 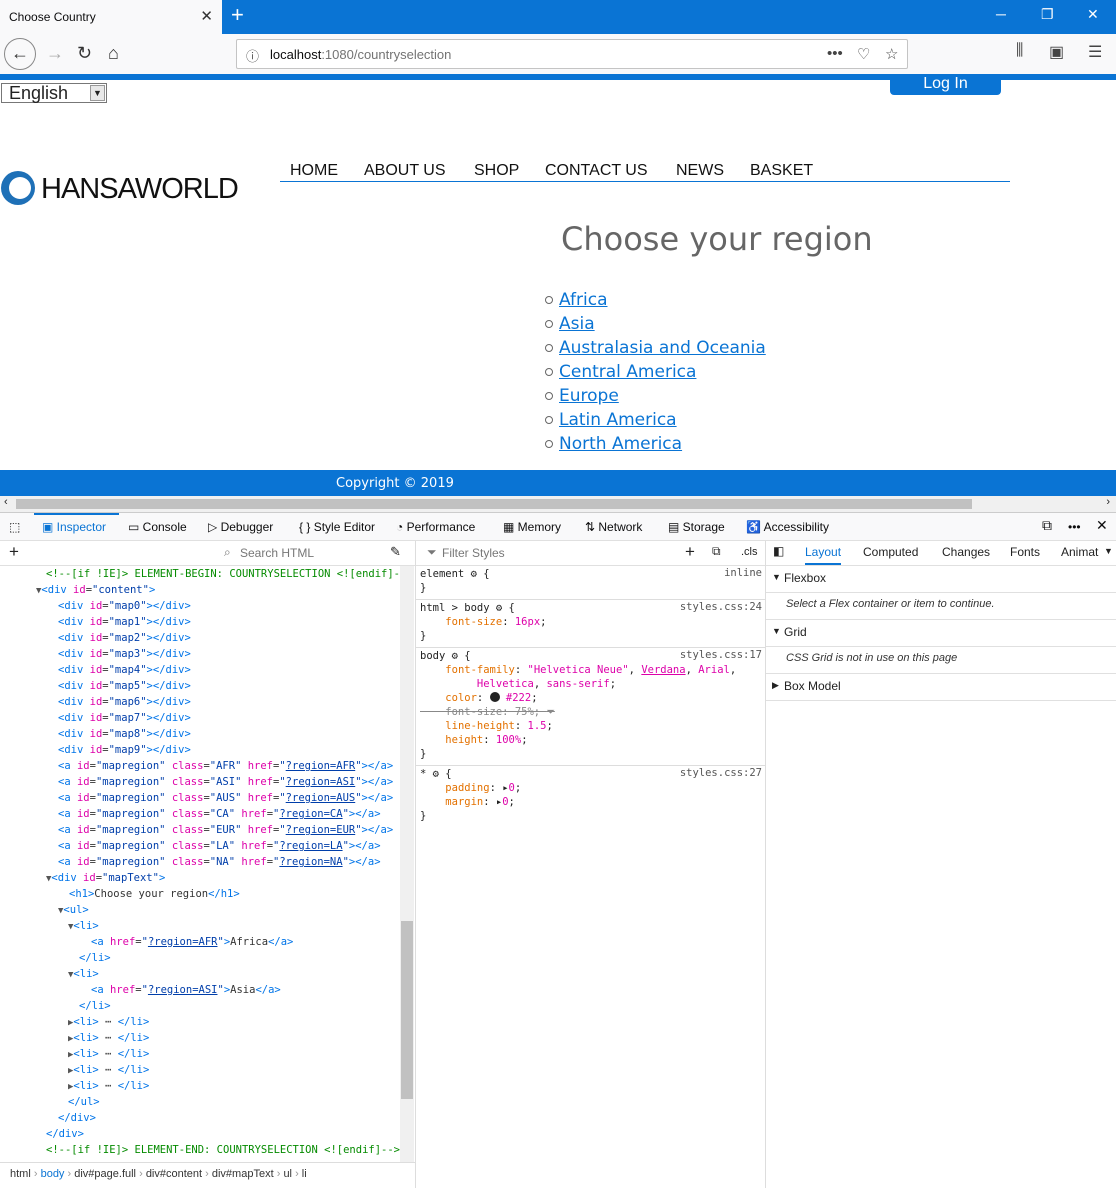 What do you see at coordinates (157, 527) in the screenshot?
I see `tab-console: ▭ Console` at bounding box center [157, 527].